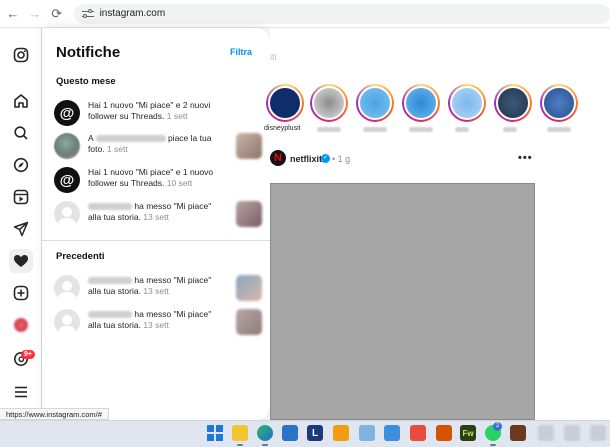 The width and height of the screenshot is (610, 447). I want to click on post-thumbnail, so click(249, 146).